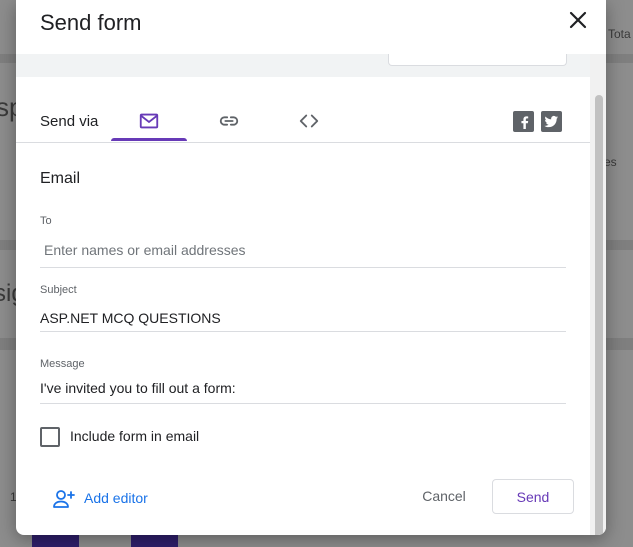 The image size is (633, 547). Describe the element at coordinates (46, 221) in the screenshot. I see `to-label: To` at that location.